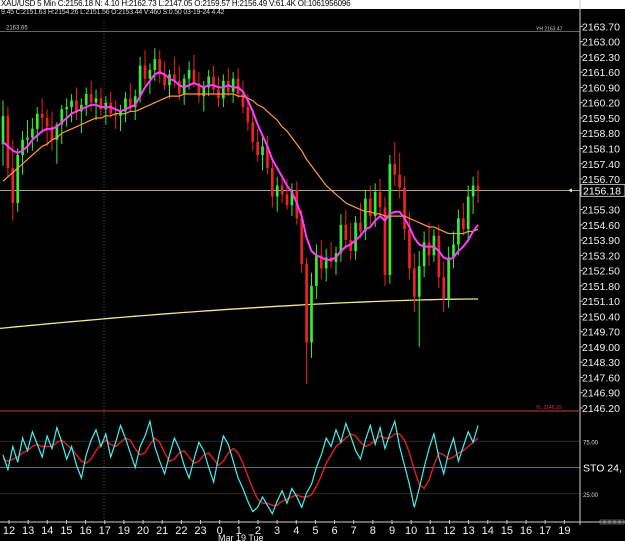 The width and height of the screenshot is (625, 541). I want to click on price-tick-label: 2150.40, so click(601, 317).